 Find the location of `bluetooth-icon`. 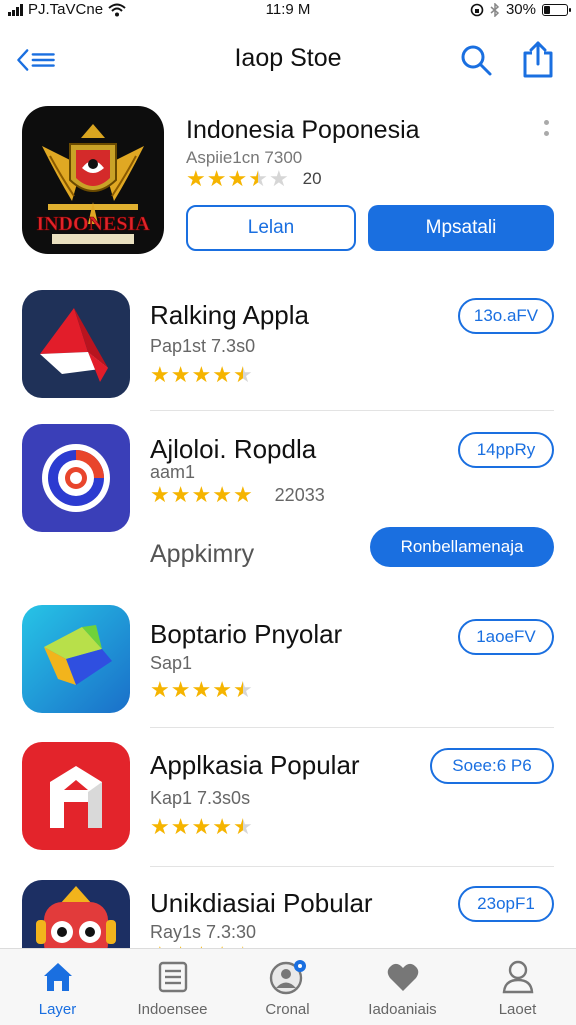

bluetooth-icon is located at coordinates (495, 9).